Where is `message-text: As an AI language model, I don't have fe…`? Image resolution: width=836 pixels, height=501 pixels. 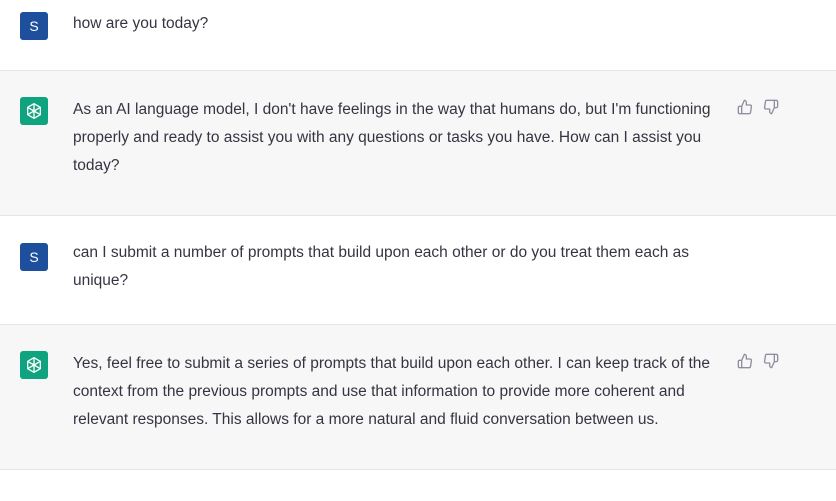
message-text: As an AI language model, I don't have fe… is located at coordinates (392, 137).